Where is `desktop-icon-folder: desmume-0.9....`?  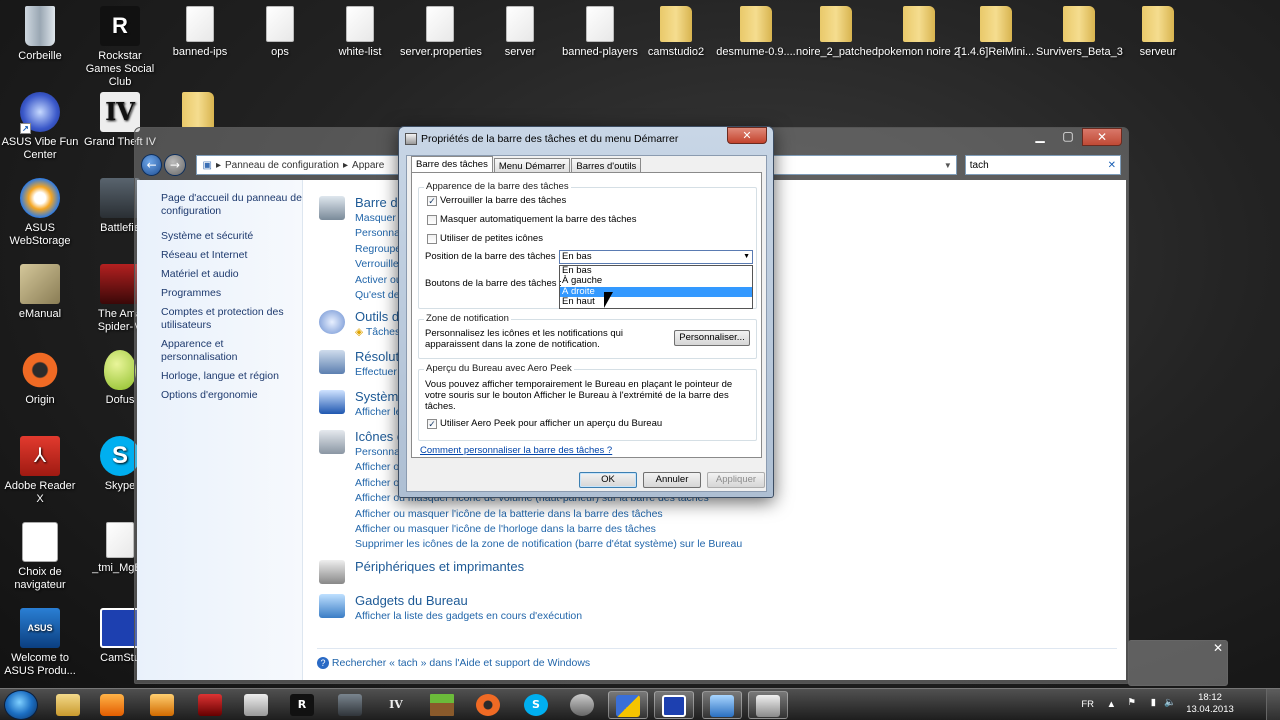 desktop-icon-folder: desmume-0.9.... is located at coordinates (756, 32).